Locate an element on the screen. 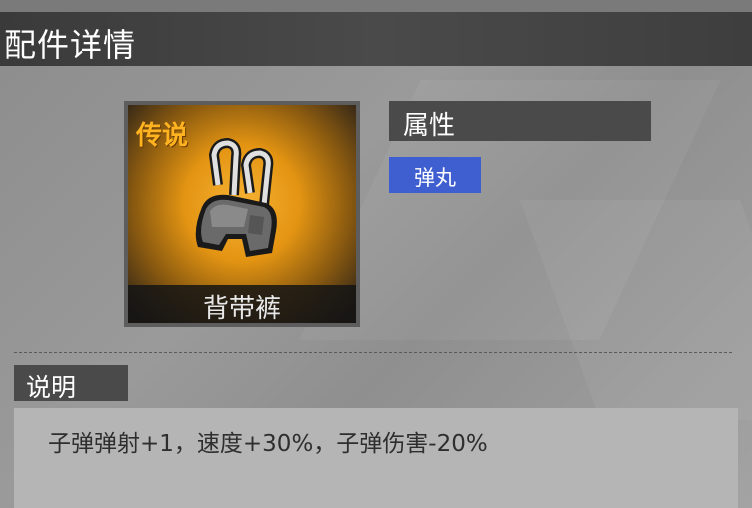  overalls-icon is located at coordinates (236, 197).